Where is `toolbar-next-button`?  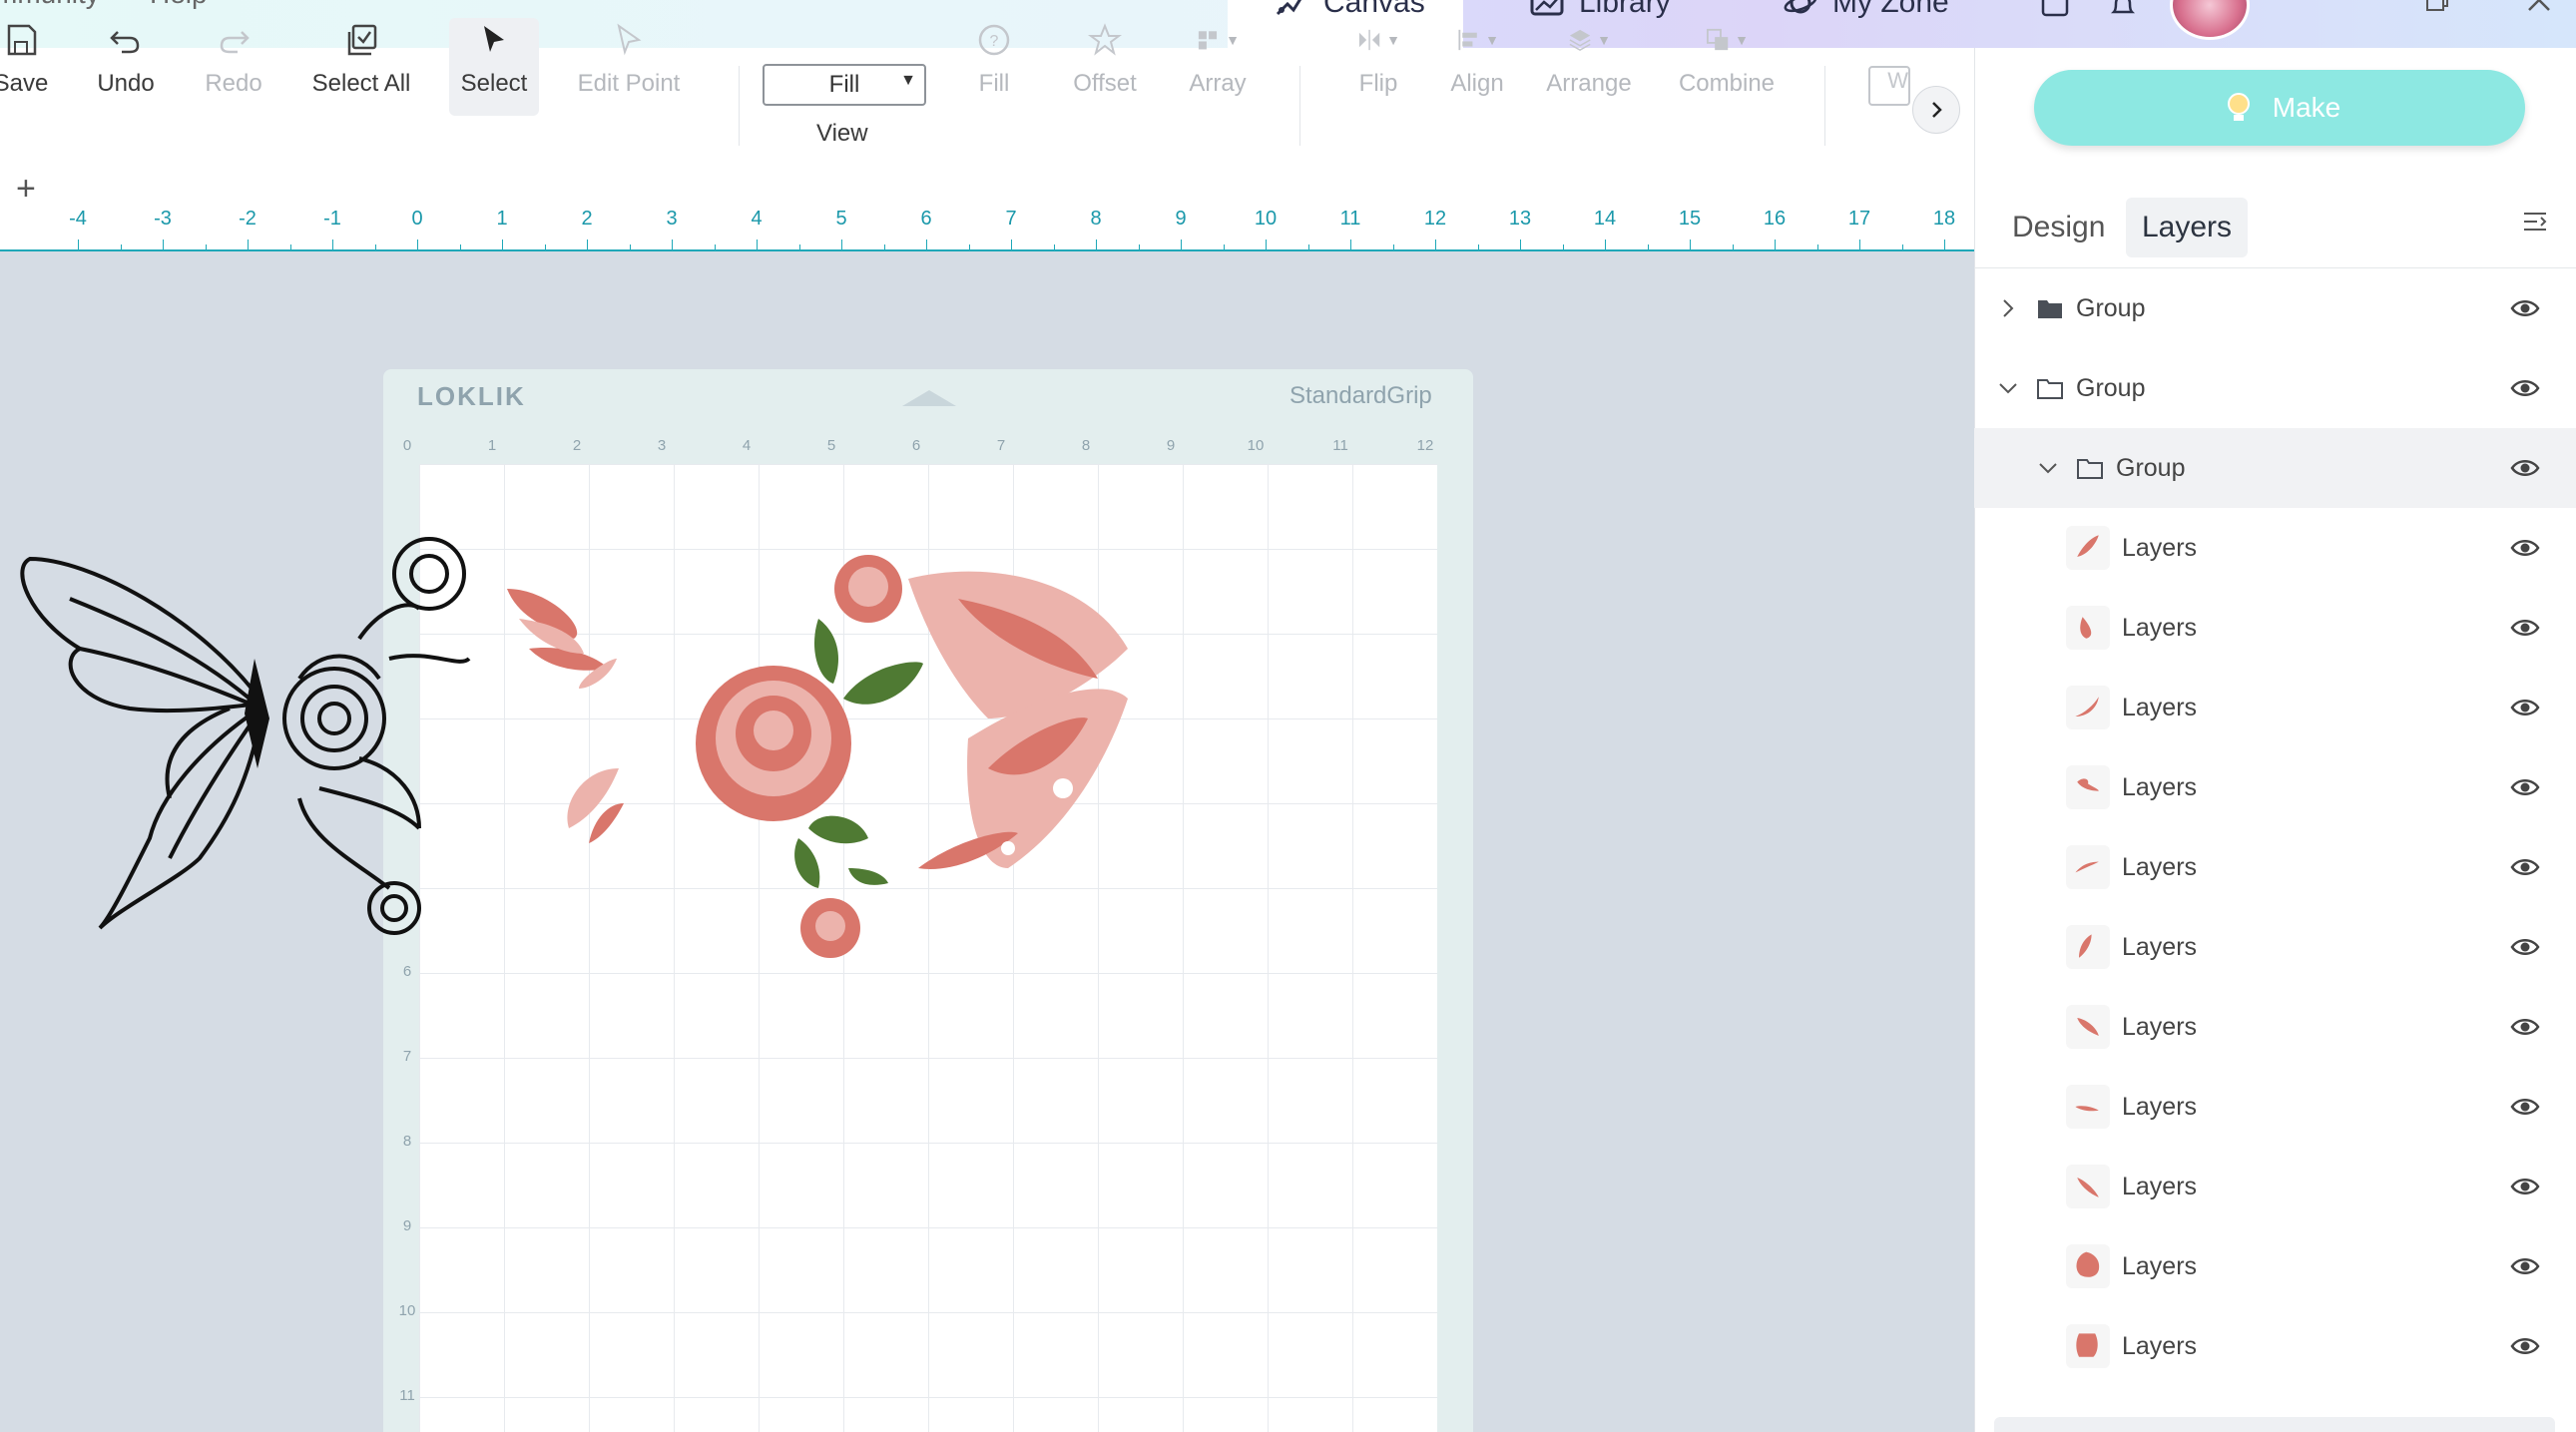 toolbar-next-button is located at coordinates (1936, 110).